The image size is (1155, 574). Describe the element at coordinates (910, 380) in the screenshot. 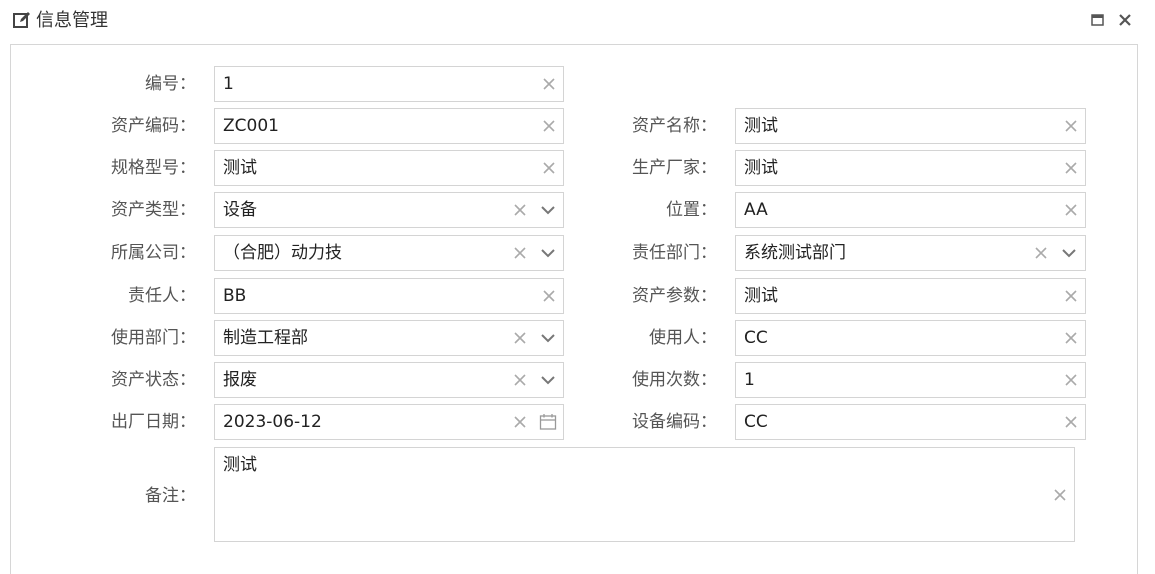

I see `usage-count-field: 1` at that location.